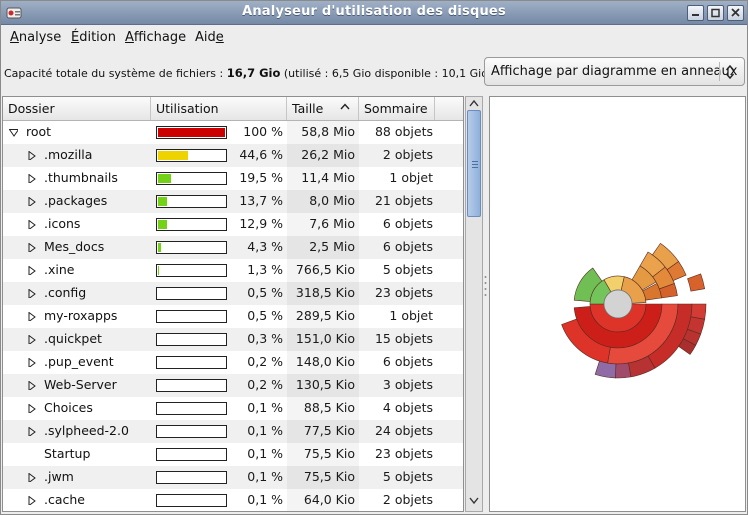 Image resolution: width=748 pixels, height=515 pixels. Describe the element at coordinates (76, 200) in the screenshot. I see `folder-name: .packages` at that location.